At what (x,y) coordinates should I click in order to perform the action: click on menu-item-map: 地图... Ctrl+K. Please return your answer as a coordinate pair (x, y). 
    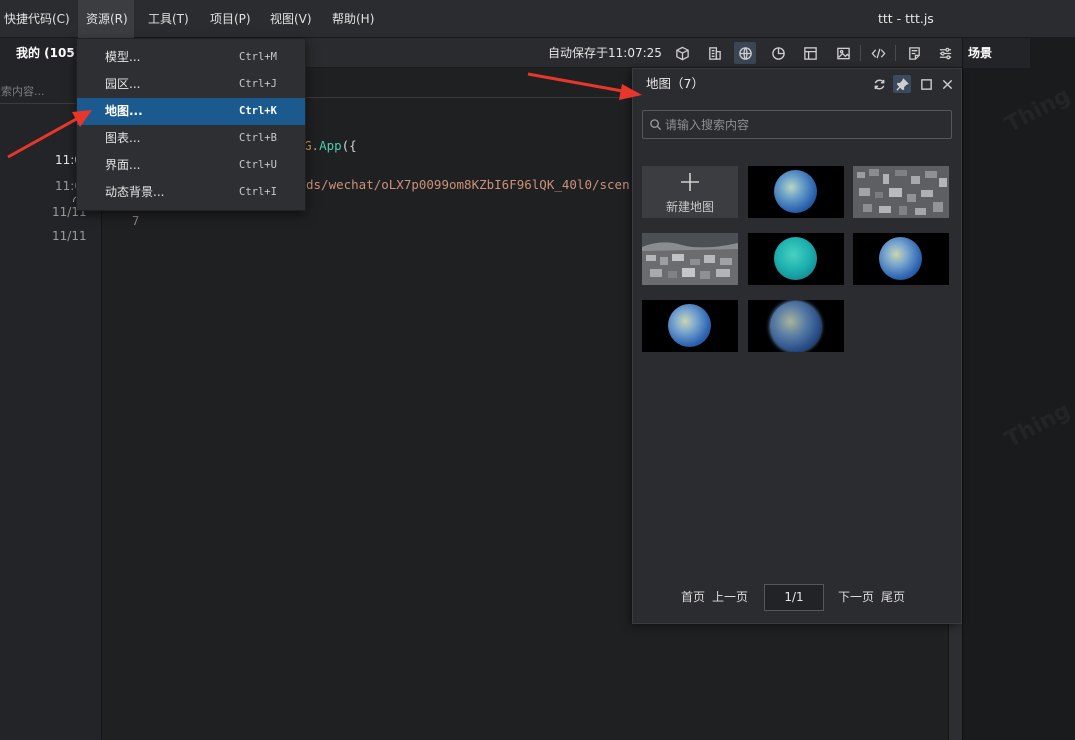
    Looking at the image, I should click on (191, 111).